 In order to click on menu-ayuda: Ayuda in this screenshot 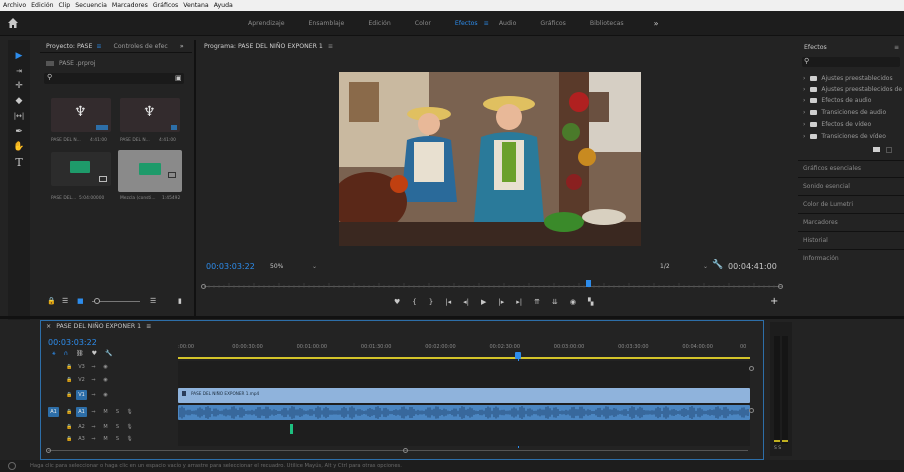, I will do `click(223, 5)`.